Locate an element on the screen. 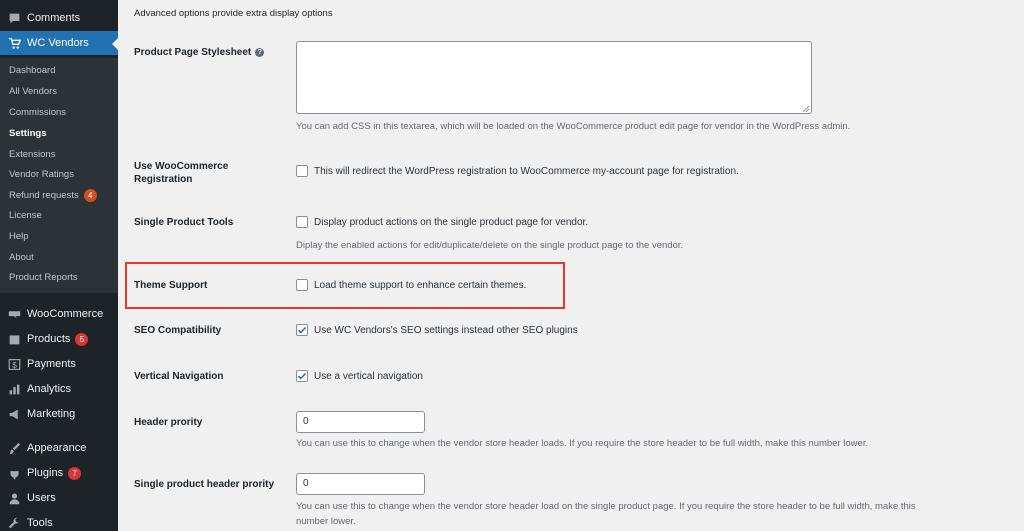 The image size is (1024, 531). resize-grip-icon is located at coordinates (806, 108).